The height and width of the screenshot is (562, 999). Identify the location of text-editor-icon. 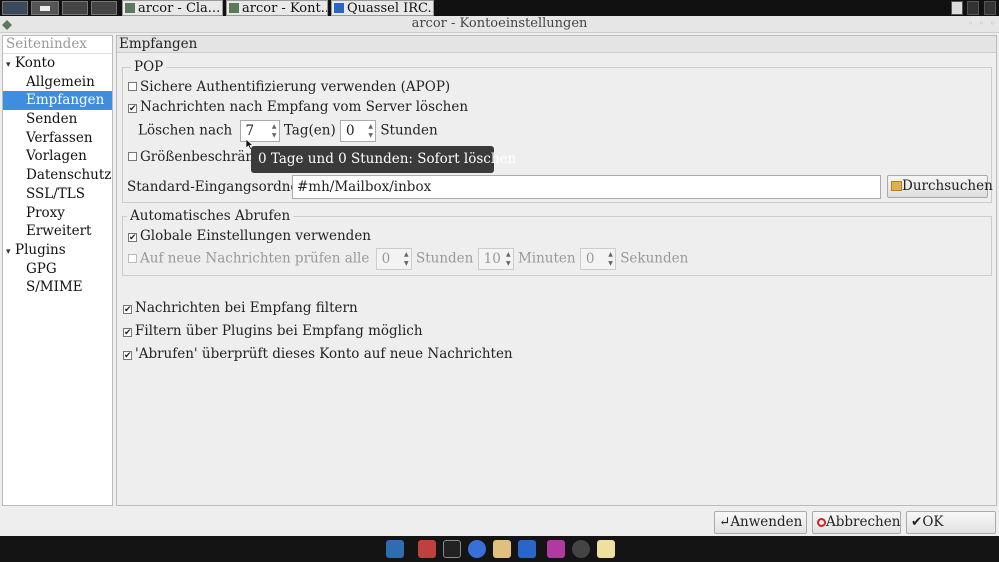
(606, 549).